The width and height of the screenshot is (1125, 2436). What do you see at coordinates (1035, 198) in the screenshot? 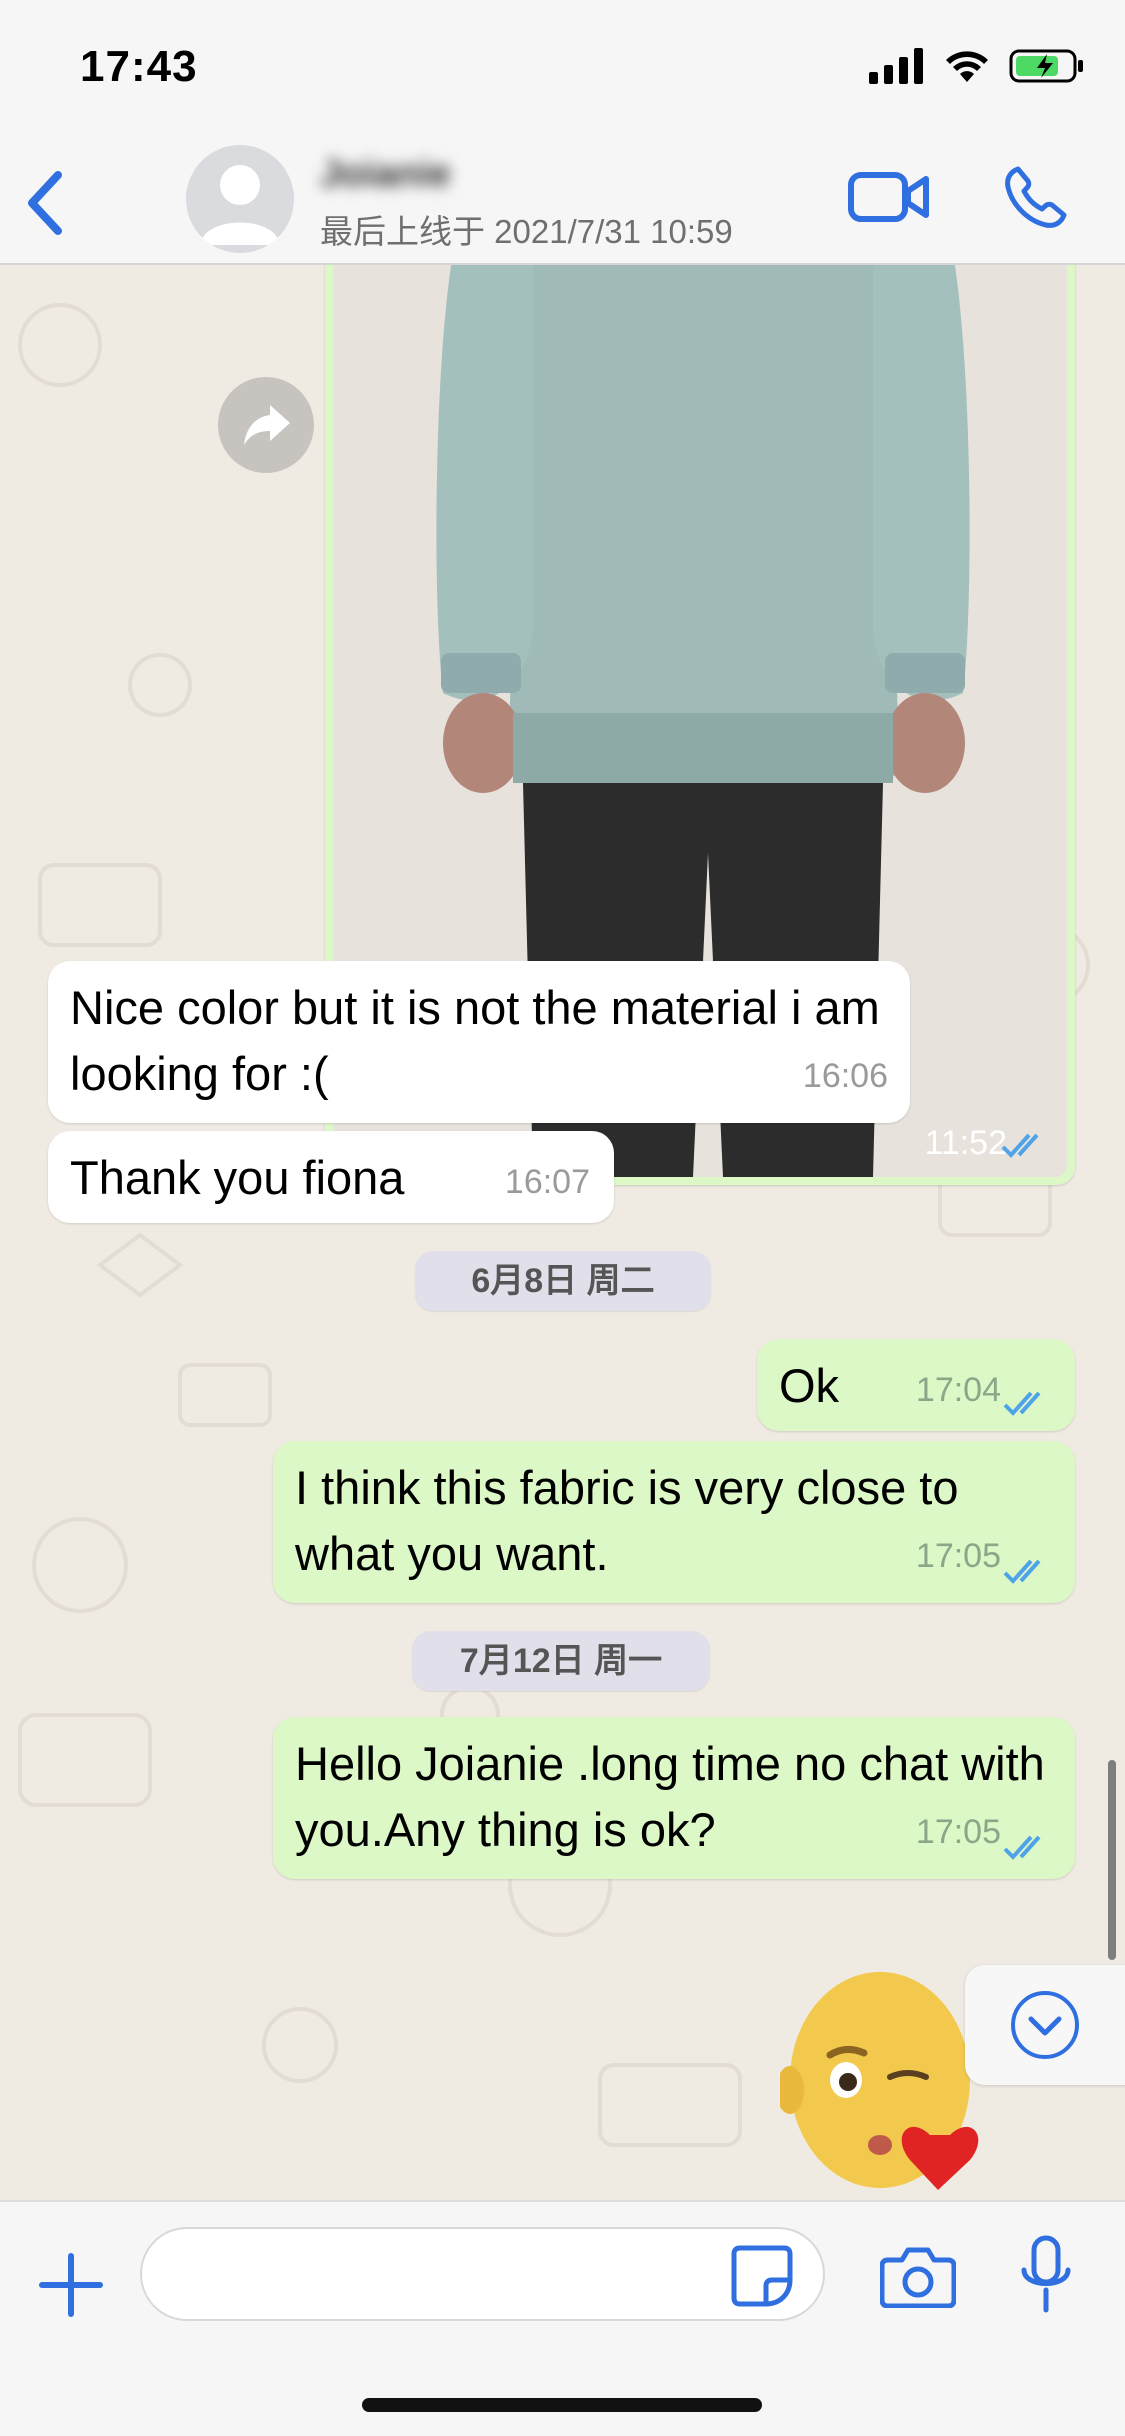
I see `voice-call-button` at bounding box center [1035, 198].